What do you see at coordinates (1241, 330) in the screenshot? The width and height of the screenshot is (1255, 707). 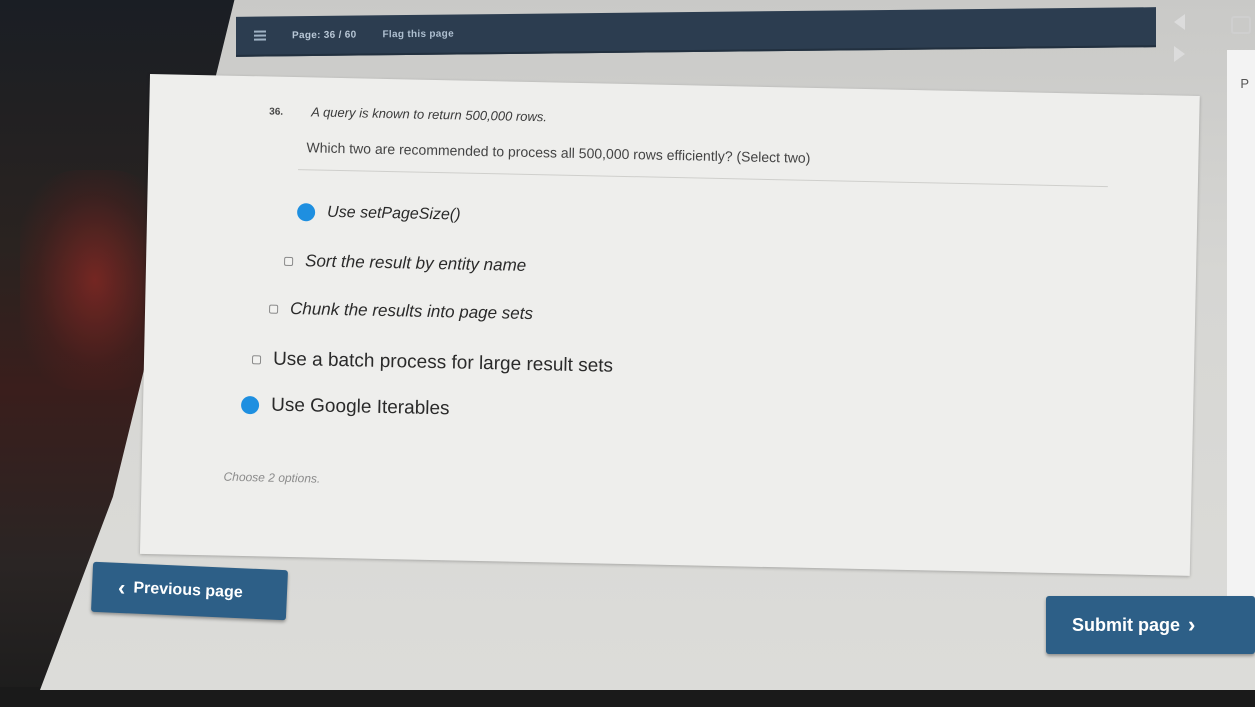 I see `side-panel` at bounding box center [1241, 330].